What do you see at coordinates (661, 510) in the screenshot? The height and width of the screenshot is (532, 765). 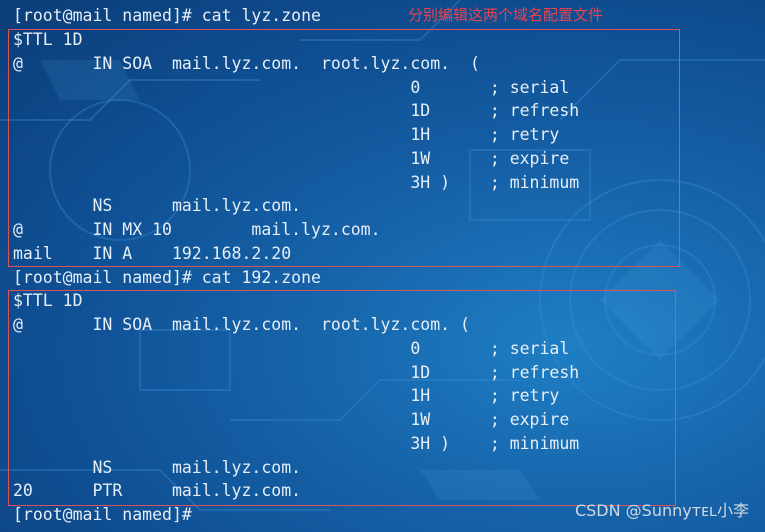 I see `csdn-watermark: CSDN @Sunnyᴛᴇʟ小李` at bounding box center [661, 510].